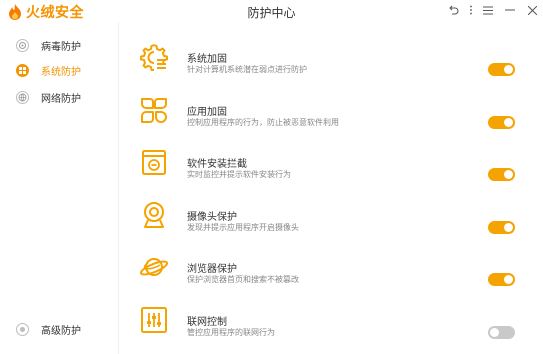  I want to click on target-icon, so click(22, 45).